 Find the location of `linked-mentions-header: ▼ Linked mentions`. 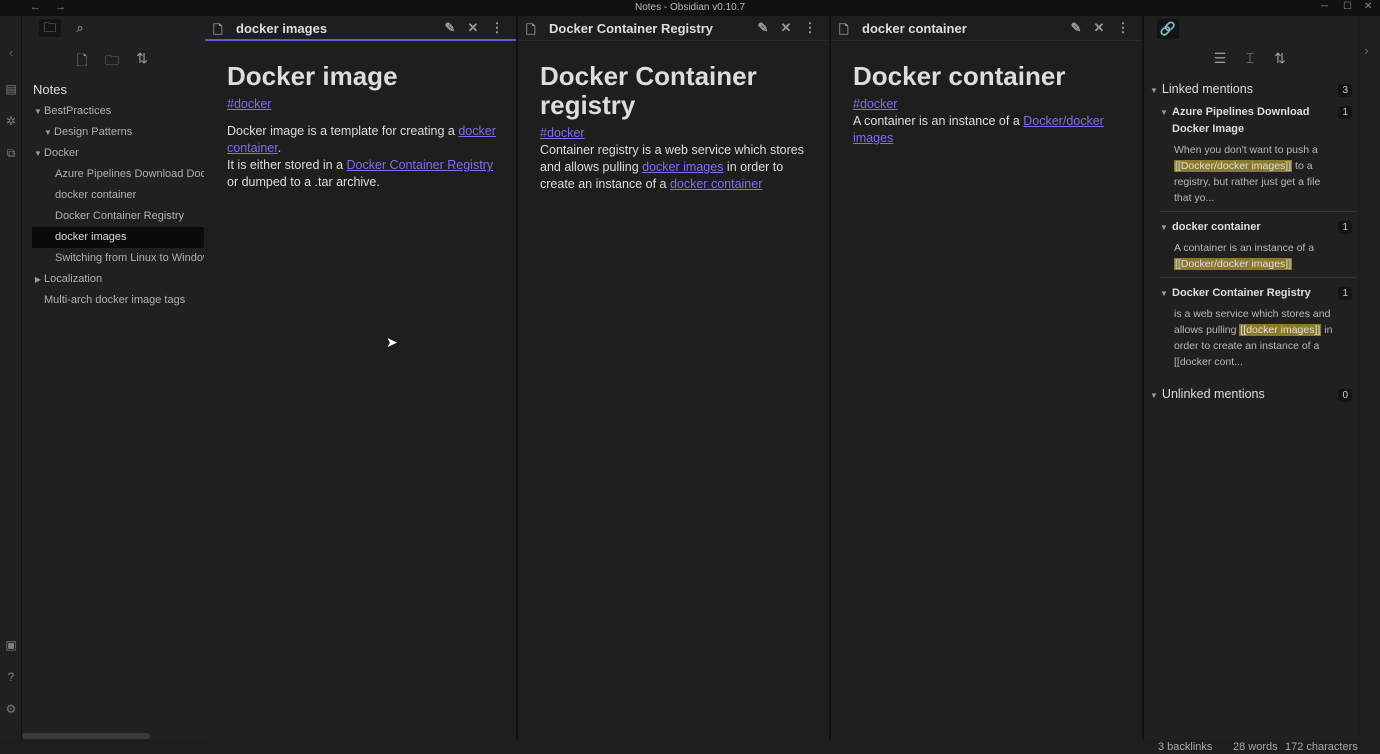

linked-mentions-header: ▼ Linked mentions is located at coordinates (1201, 89).